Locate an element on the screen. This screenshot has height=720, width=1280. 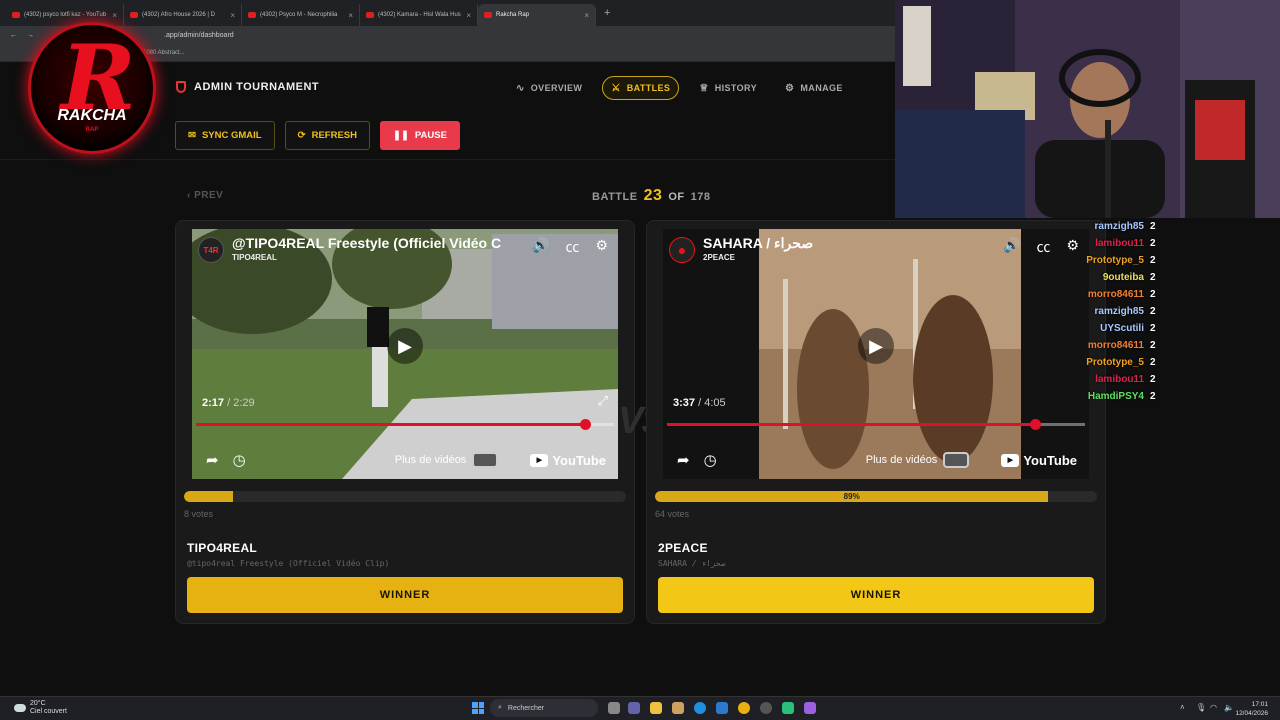
play-icon: ▶ is located at coordinates (876, 345).